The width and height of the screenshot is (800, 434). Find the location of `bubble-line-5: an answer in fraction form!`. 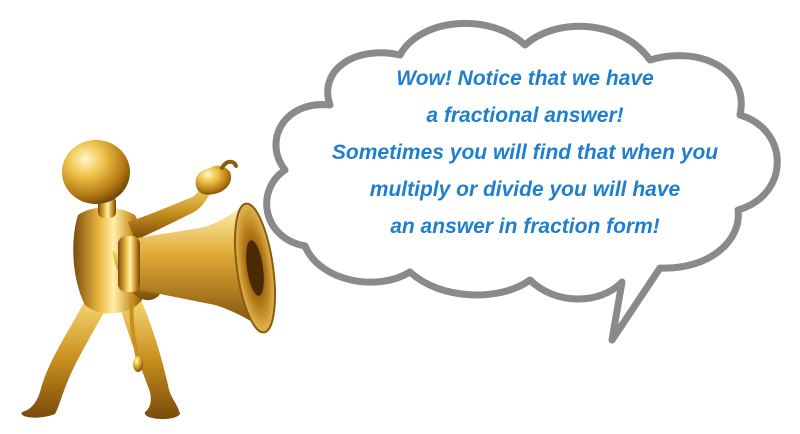

bubble-line-5: an answer in fraction form! is located at coordinates (525, 226).